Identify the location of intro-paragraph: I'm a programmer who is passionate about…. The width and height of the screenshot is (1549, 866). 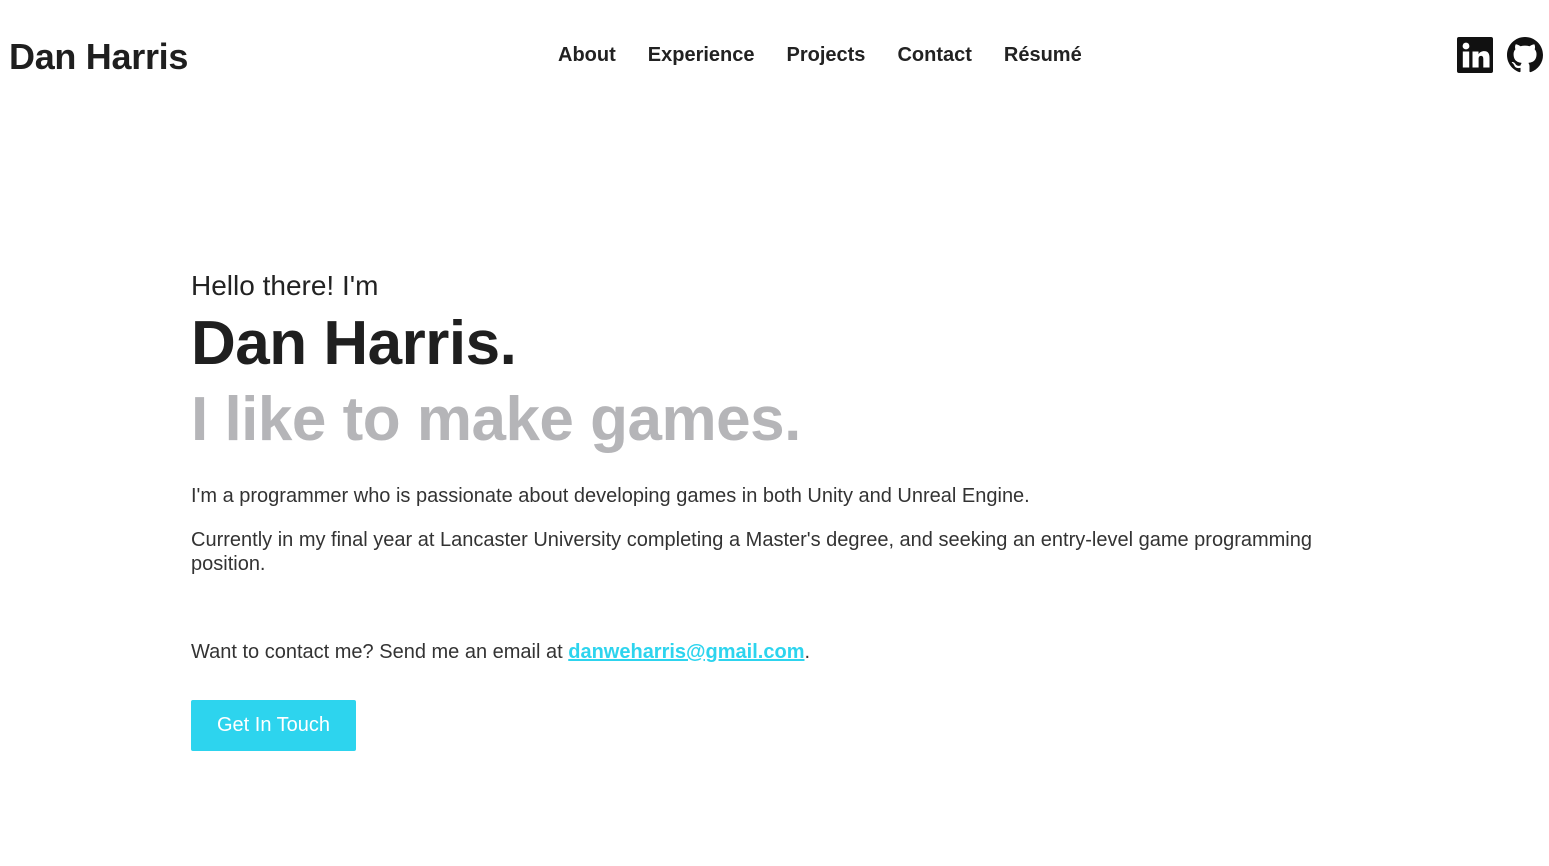
(610, 496).